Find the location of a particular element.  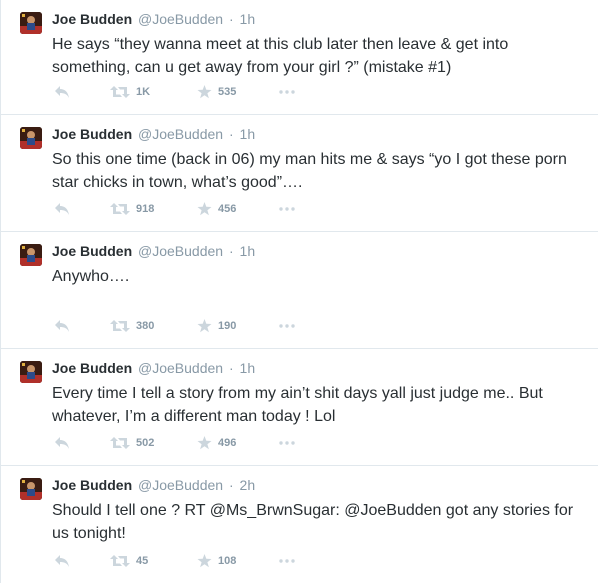

favorite-count: 456 is located at coordinates (227, 209).